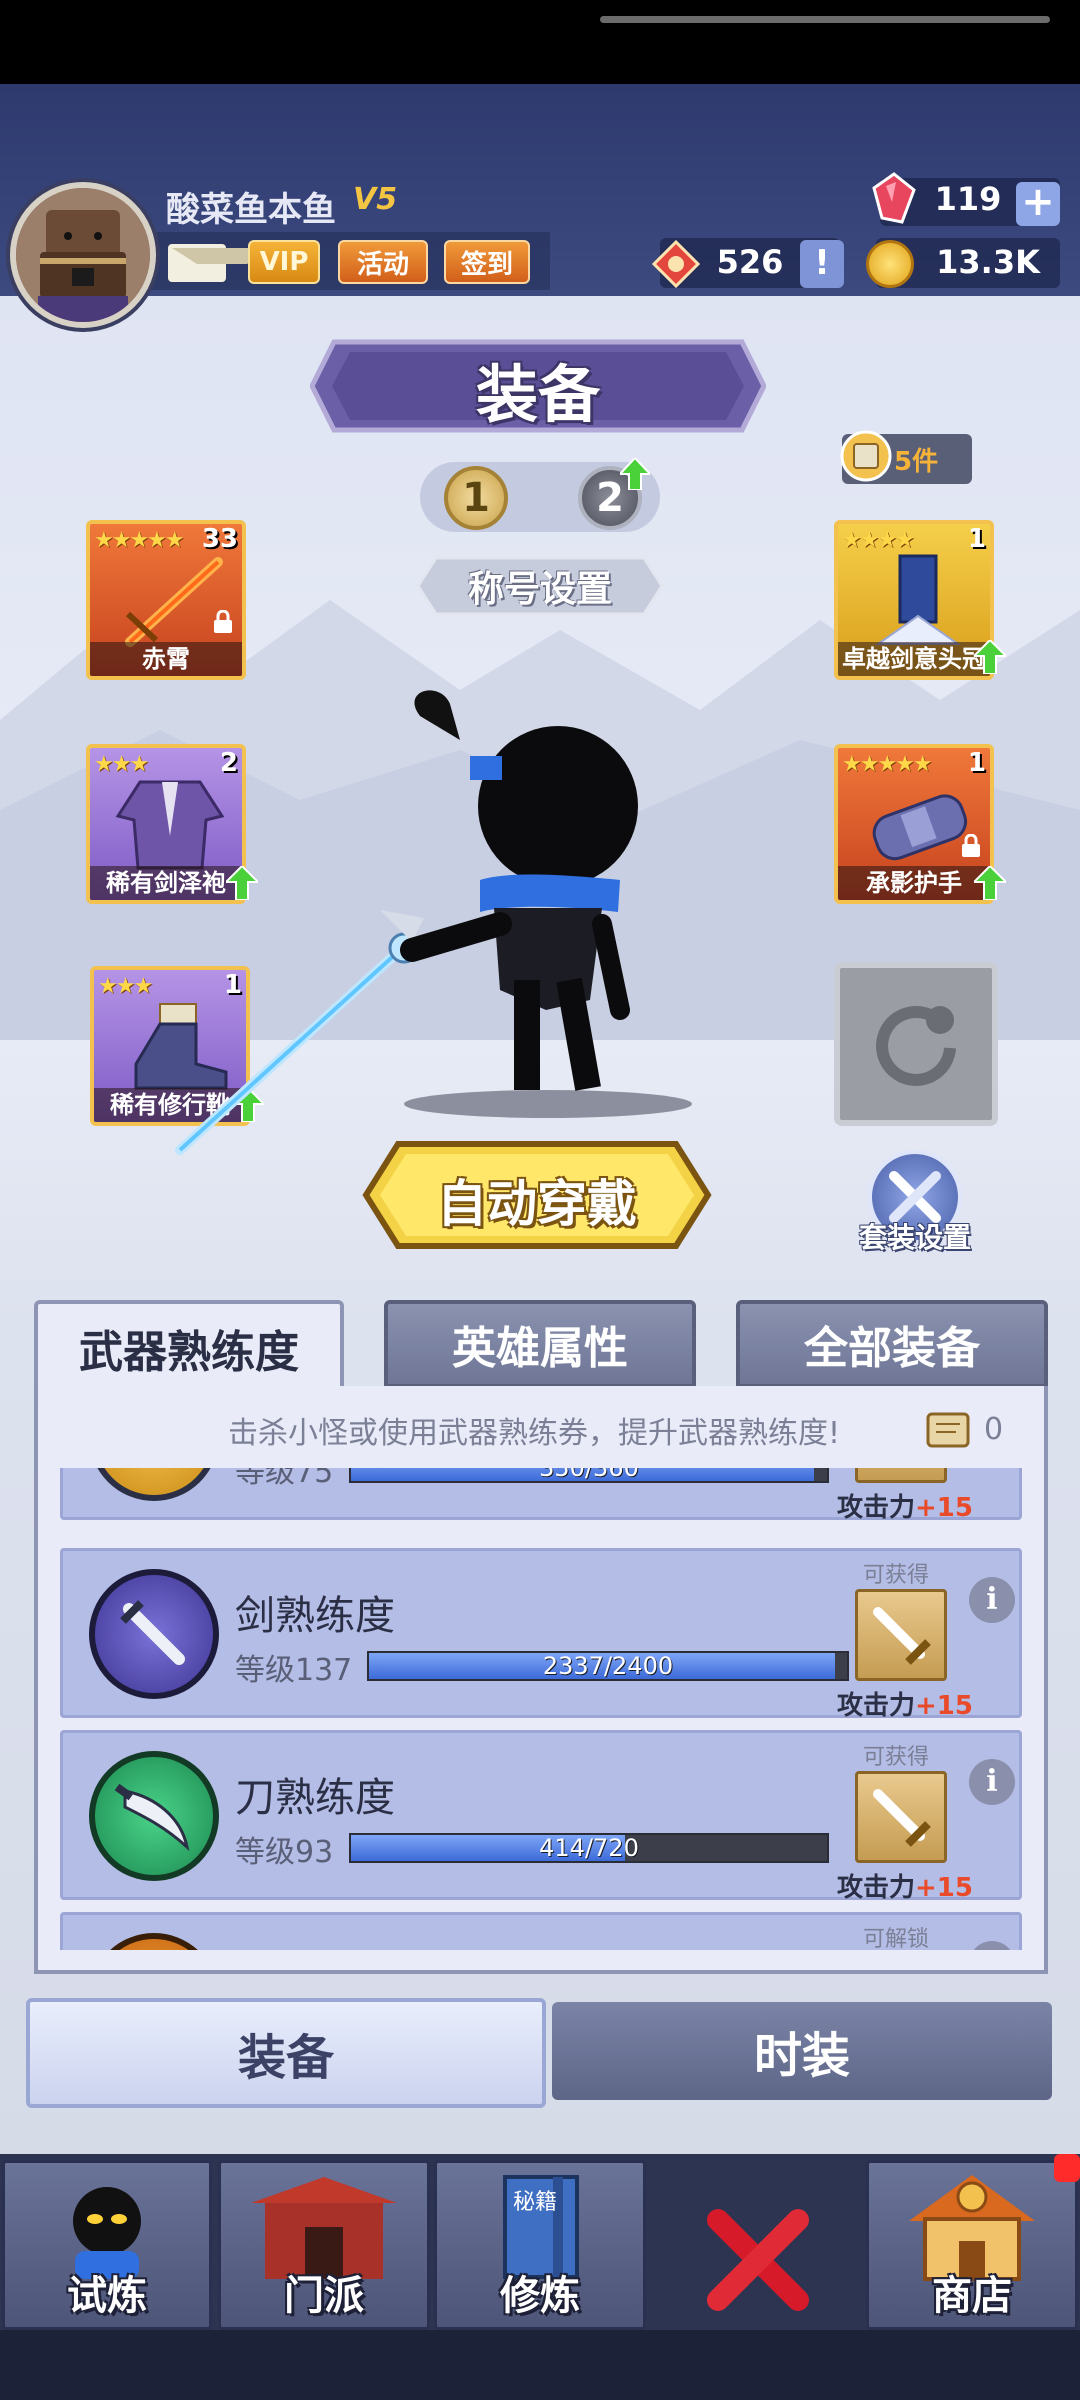  What do you see at coordinates (994, 1429) in the screenshot?
I see `ticket-count: 0` at bounding box center [994, 1429].